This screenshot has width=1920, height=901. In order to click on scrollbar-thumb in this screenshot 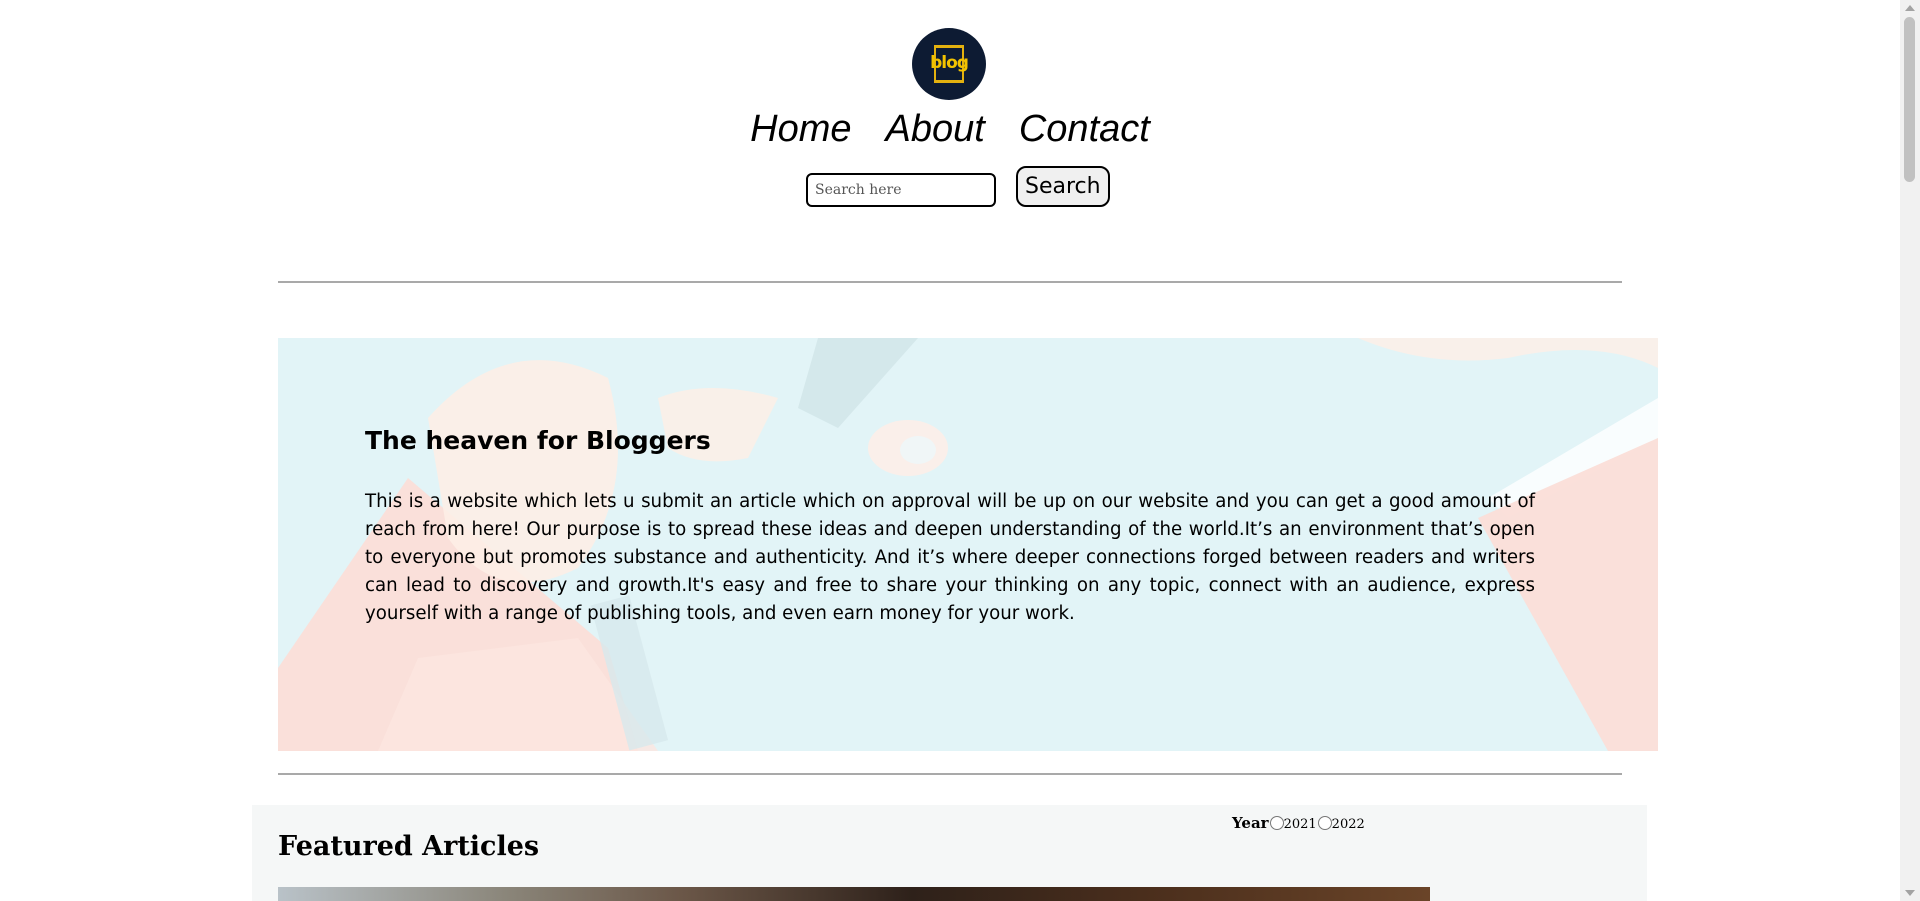, I will do `click(1909, 99)`.